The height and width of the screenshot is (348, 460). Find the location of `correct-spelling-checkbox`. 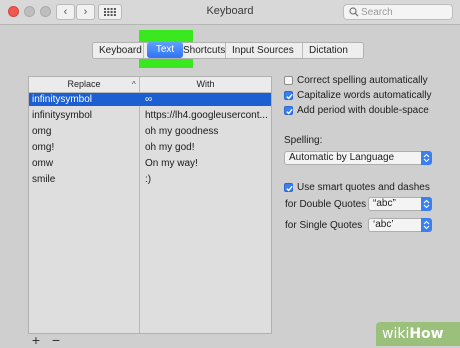

correct-spelling-checkbox is located at coordinates (288, 80).